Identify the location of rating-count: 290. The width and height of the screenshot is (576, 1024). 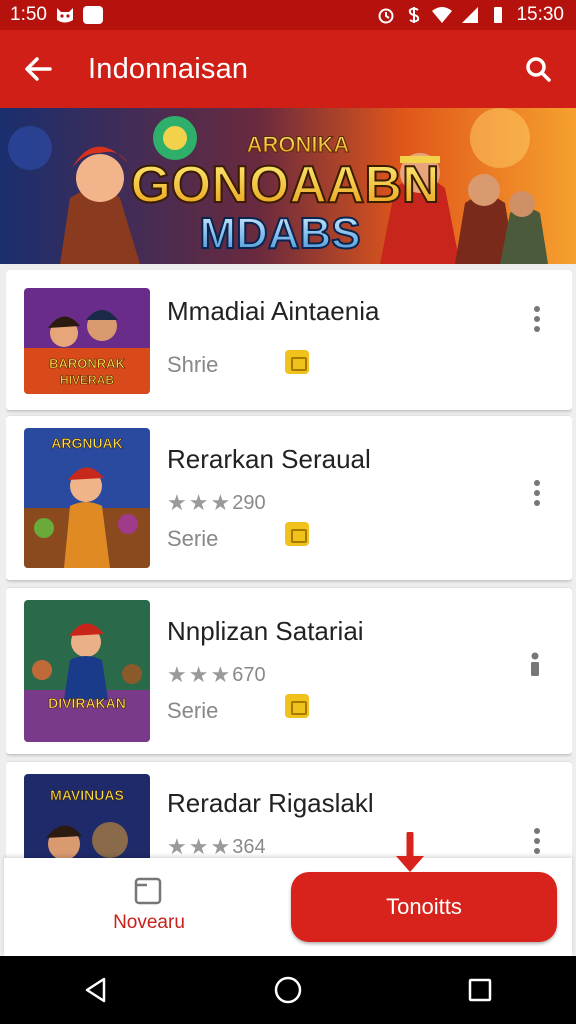
(249, 502).